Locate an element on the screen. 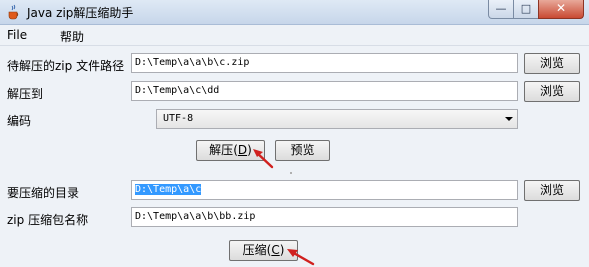  browse-zip-label: 浏览 is located at coordinates (551, 63).